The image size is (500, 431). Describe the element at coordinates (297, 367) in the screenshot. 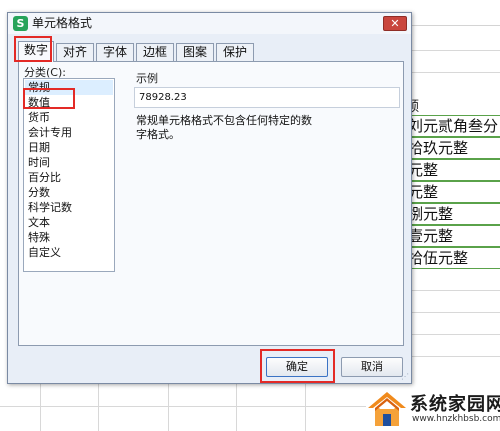

I see `ok-button: 确定` at that location.